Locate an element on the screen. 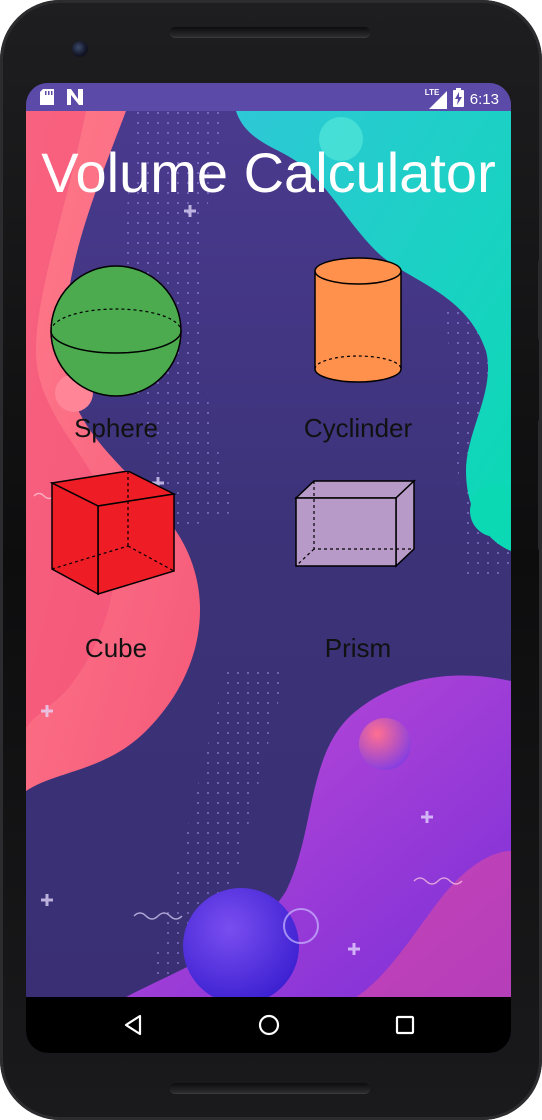 This screenshot has width=542, height=1120. navigation-bar is located at coordinates (268, 1025).